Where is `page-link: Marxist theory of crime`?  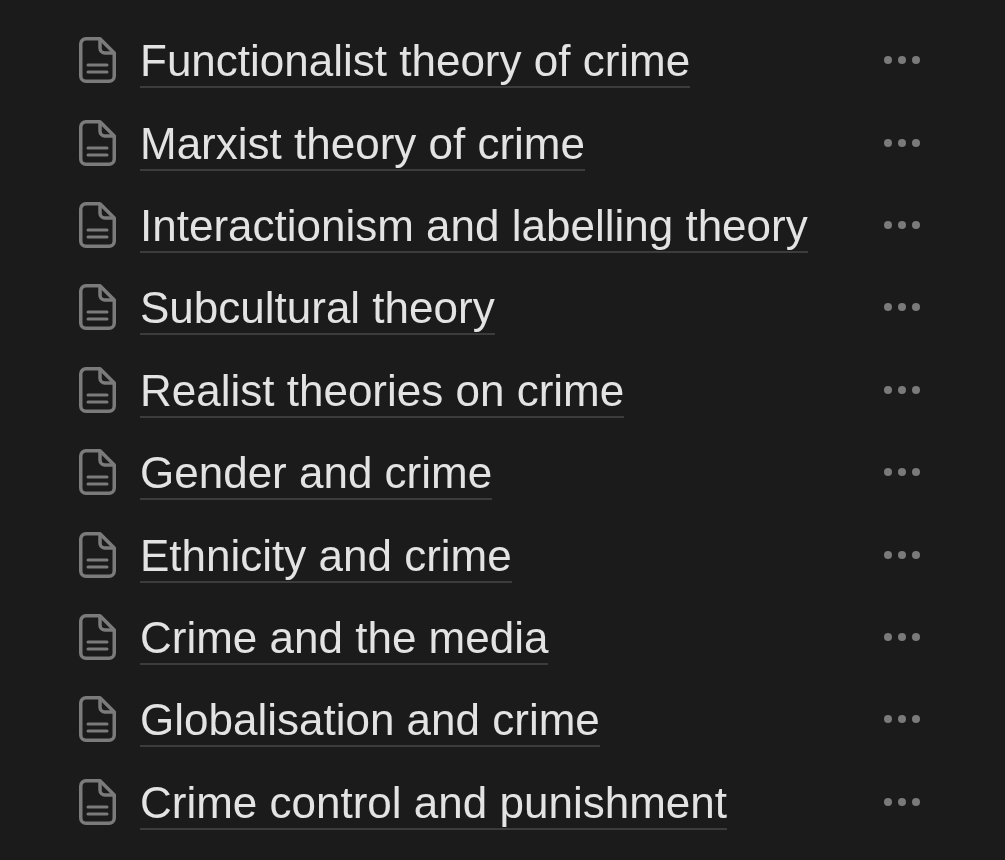 page-link: Marxist theory of crime is located at coordinates (362, 144).